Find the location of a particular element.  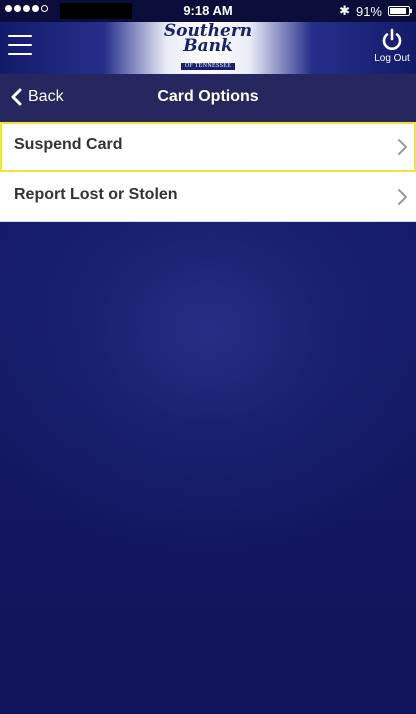

logo-line3: OF TENNESSEE is located at coordinates (208, 66).